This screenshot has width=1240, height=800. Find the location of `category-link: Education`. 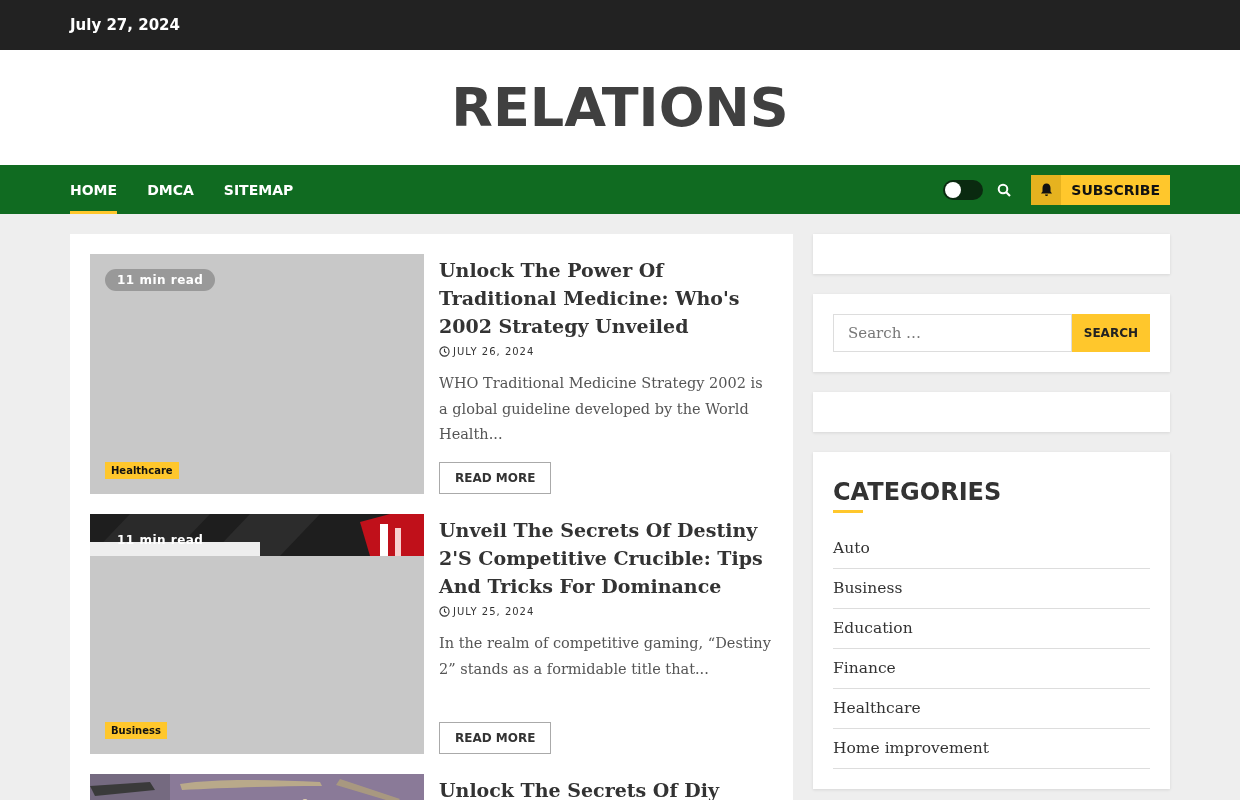

category-link: Education is located at coordinates (991, 629).